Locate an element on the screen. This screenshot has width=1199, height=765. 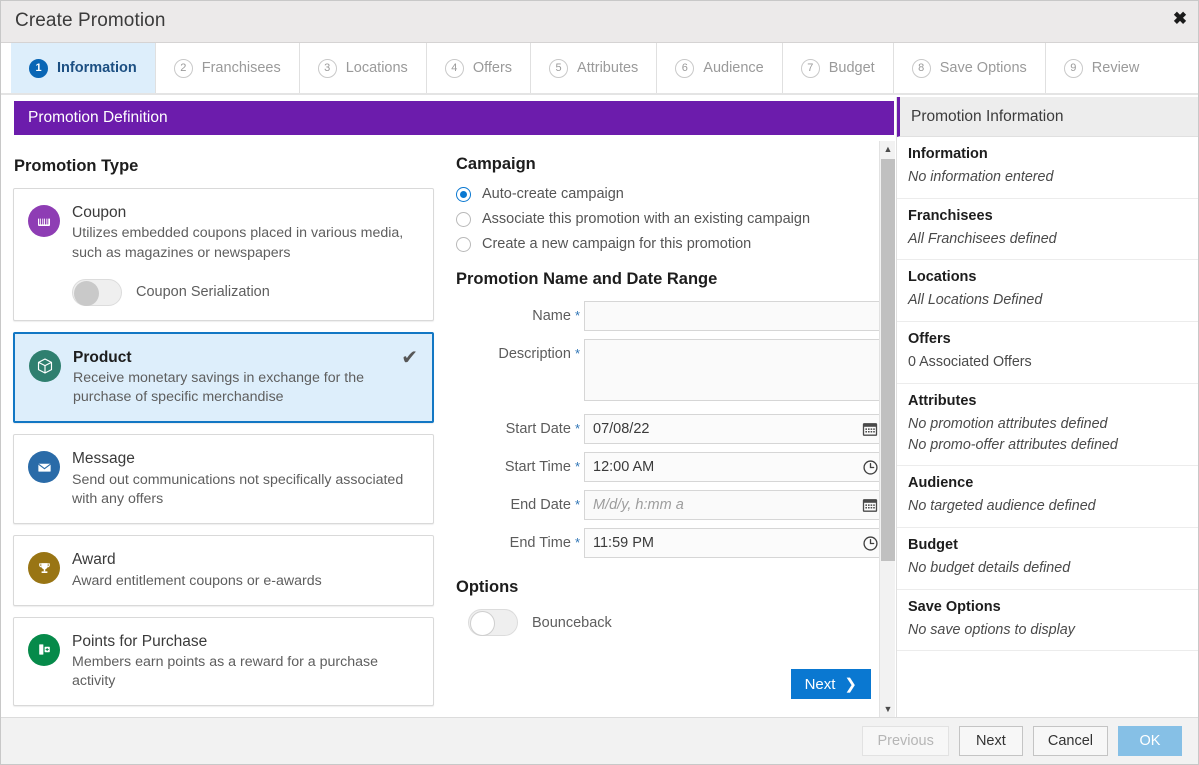
coupon-serialization-toggle-label: Coupon Serialization is located at coordinates (203, 292).